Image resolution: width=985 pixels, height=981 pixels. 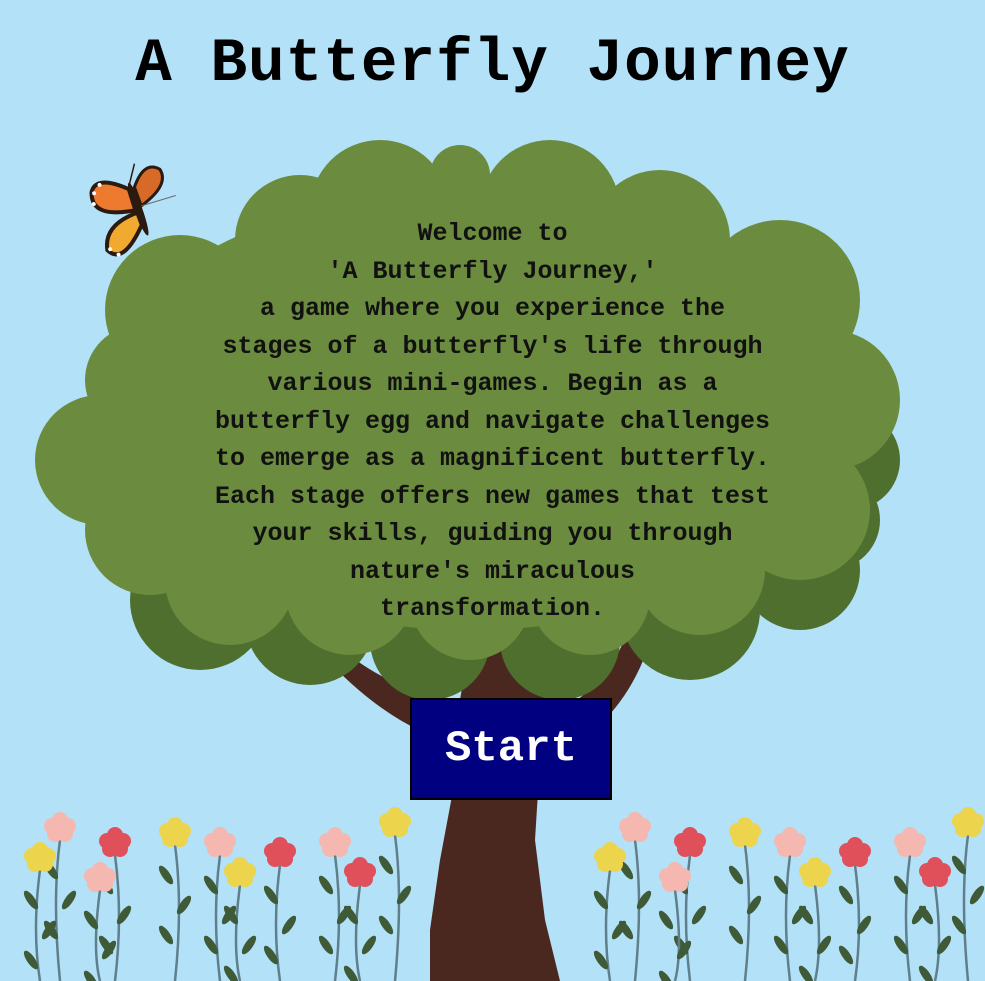 What do you see at coordinates (511, 749) in the screenshot?
I see `start-button: Start` at bounding box center [511, 749].